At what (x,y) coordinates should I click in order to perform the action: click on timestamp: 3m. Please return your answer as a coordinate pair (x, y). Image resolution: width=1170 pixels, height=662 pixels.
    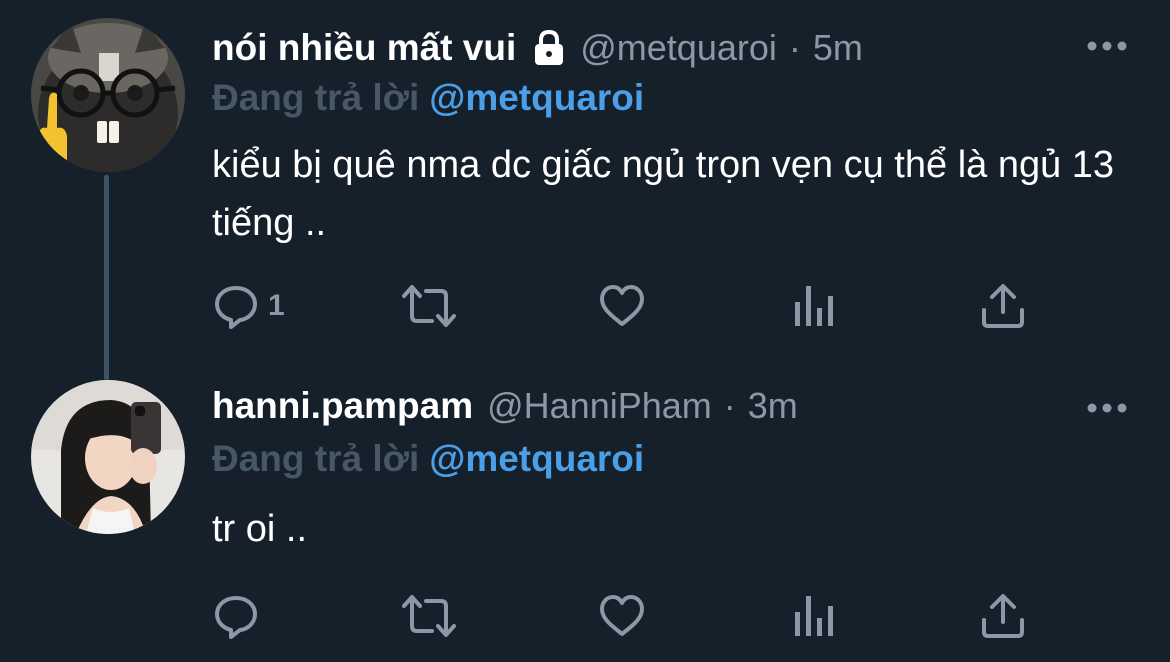
    Looking at the image, I should click on (773, 406).